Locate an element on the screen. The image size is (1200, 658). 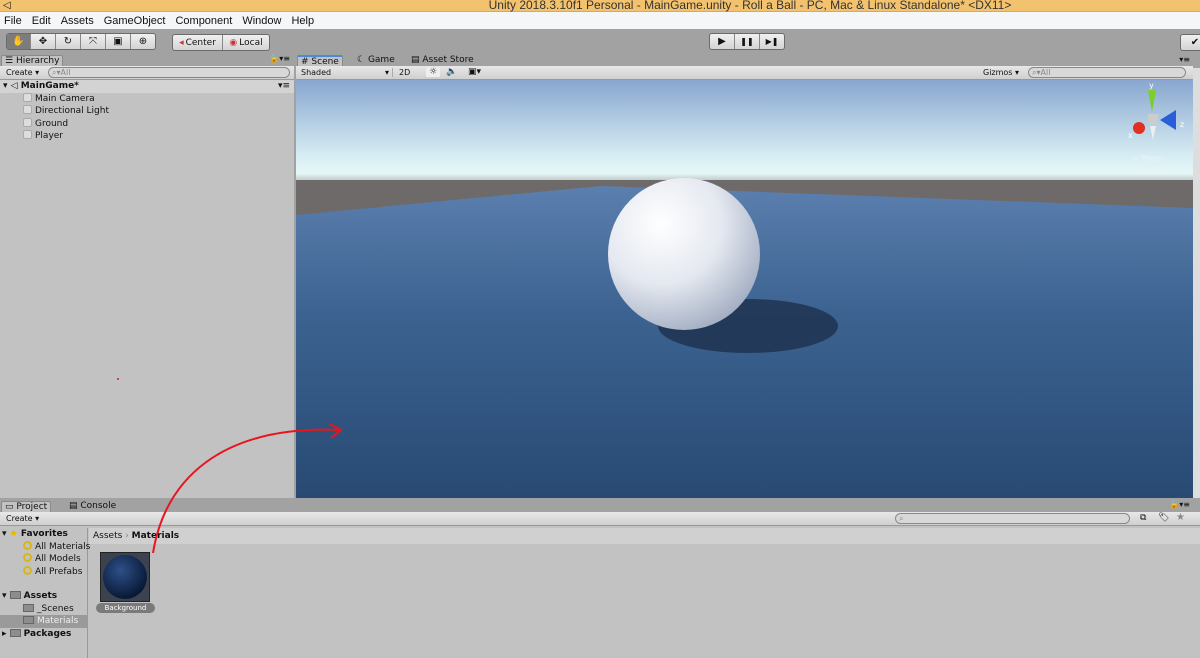
tree-item-selected: Materials is located at coordinates (43, 621).